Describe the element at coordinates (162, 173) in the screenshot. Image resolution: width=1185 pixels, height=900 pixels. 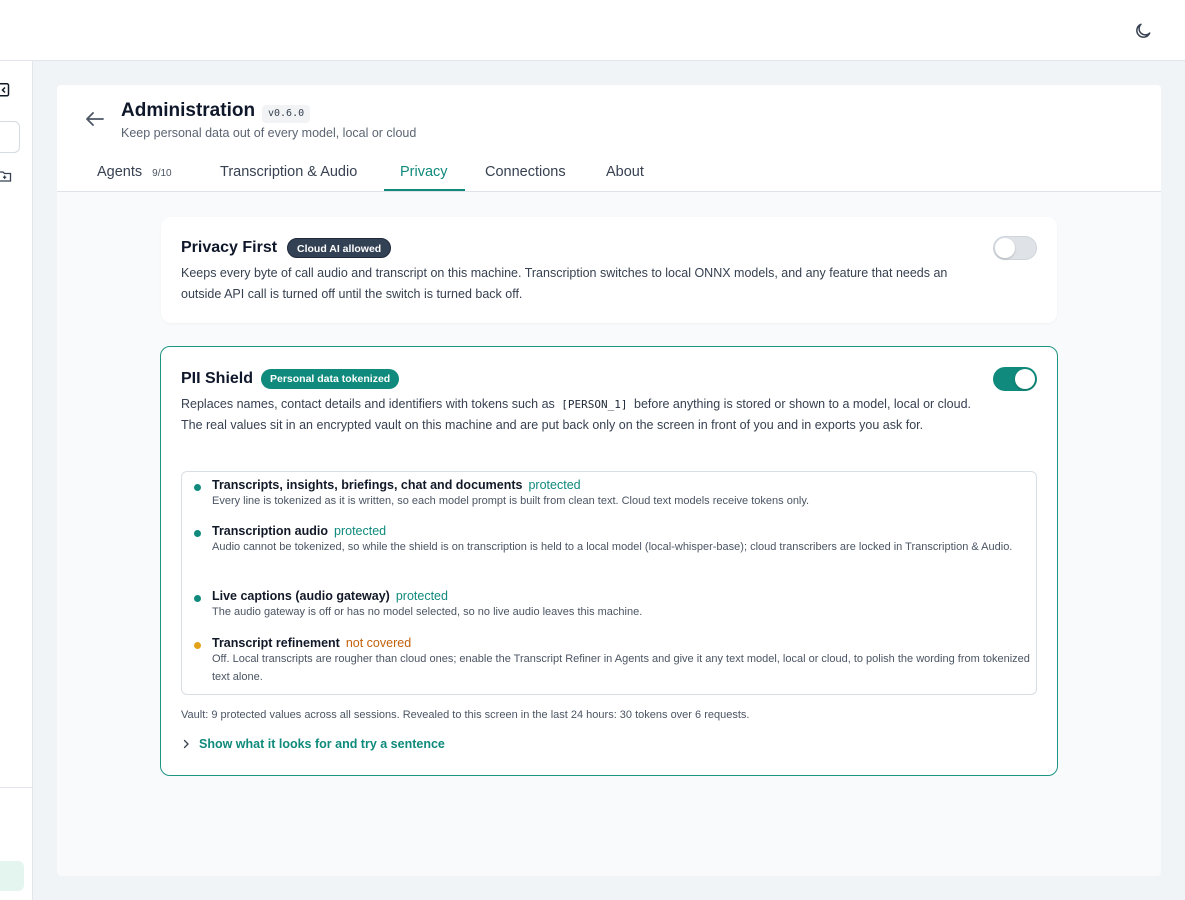
I see `tab-agents-count: 9/10` at that location.